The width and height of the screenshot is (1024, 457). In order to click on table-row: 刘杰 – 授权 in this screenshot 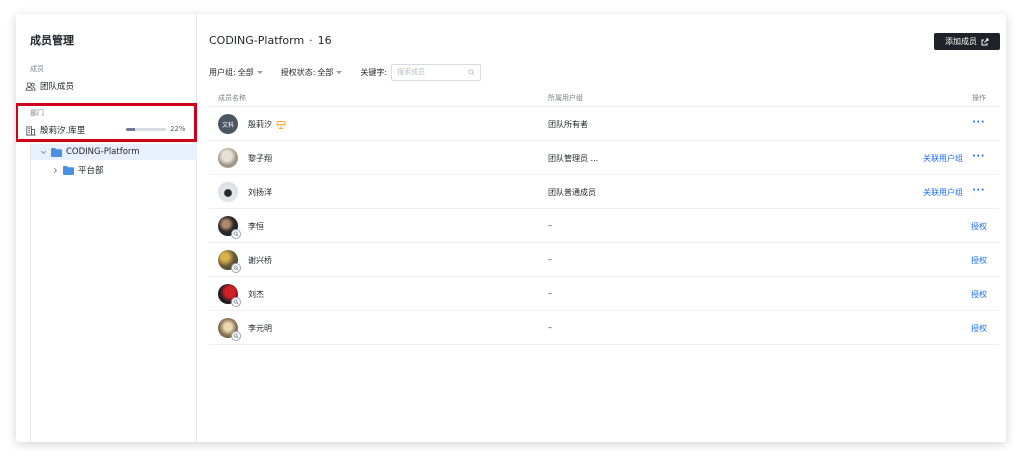, I will do `click(604, 294)`.